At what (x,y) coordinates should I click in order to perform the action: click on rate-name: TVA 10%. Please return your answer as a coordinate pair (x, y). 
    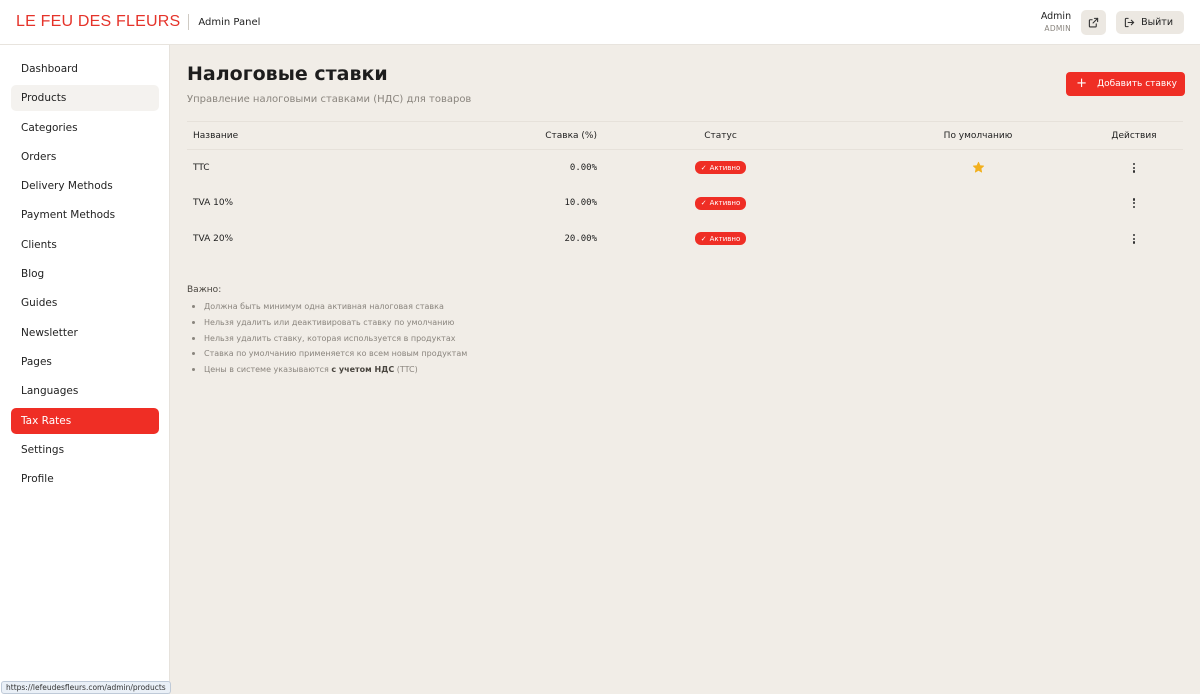
    Looking at the image, I should click on (213, 203).